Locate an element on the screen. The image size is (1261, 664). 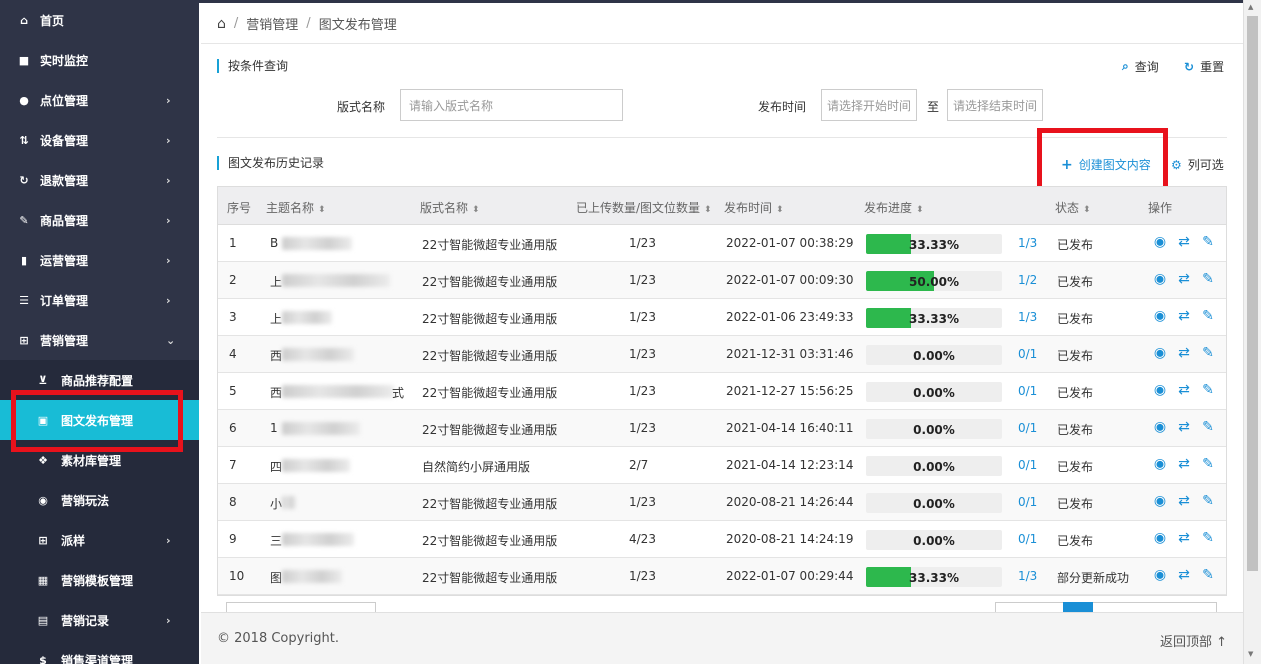
sidebar-subitem-5: ▦ 营销模板管理 is located at coordinates (99, 580).